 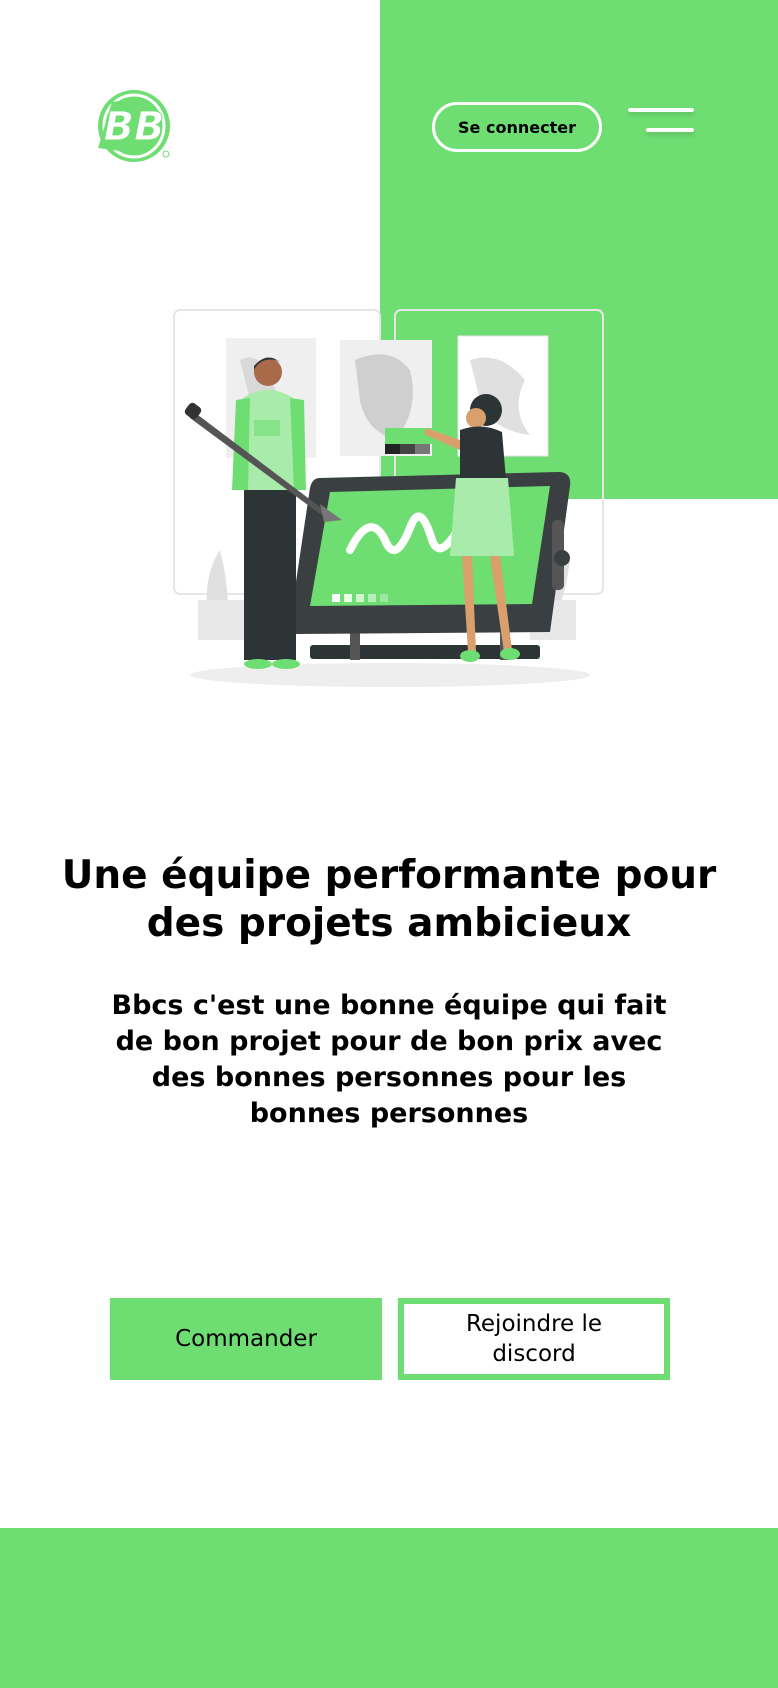 What do you see at coordinates (661, 121) in the screenshot?
I see `hamburger-menu-icon` at bounding box center [661, 121].